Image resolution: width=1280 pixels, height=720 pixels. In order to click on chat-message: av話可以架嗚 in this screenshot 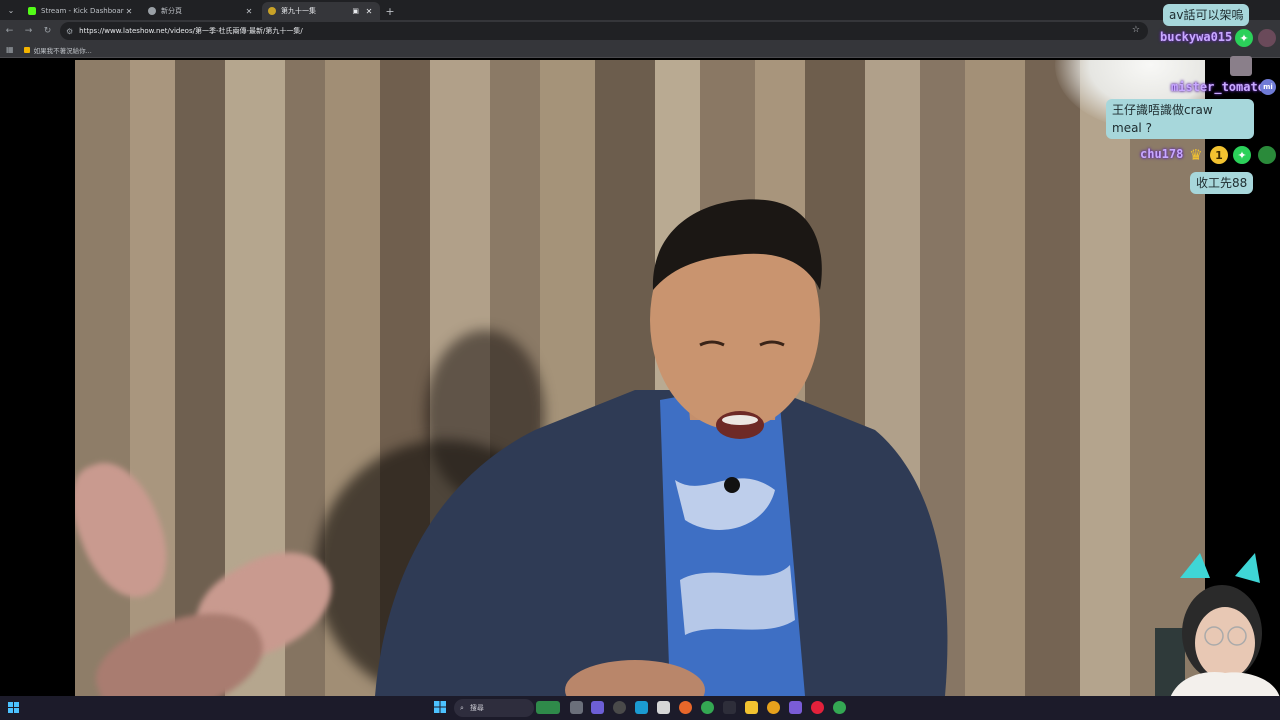, I will do `click(1206, 15)`.